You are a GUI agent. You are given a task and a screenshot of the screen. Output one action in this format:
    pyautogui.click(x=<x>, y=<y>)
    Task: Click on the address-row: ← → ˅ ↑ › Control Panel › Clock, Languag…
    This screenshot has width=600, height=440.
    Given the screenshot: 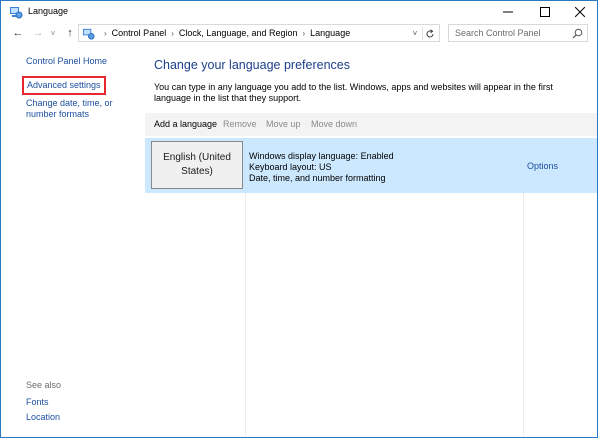 What is the action you would take?
    pyautogui.click(x=299, y=34)
    